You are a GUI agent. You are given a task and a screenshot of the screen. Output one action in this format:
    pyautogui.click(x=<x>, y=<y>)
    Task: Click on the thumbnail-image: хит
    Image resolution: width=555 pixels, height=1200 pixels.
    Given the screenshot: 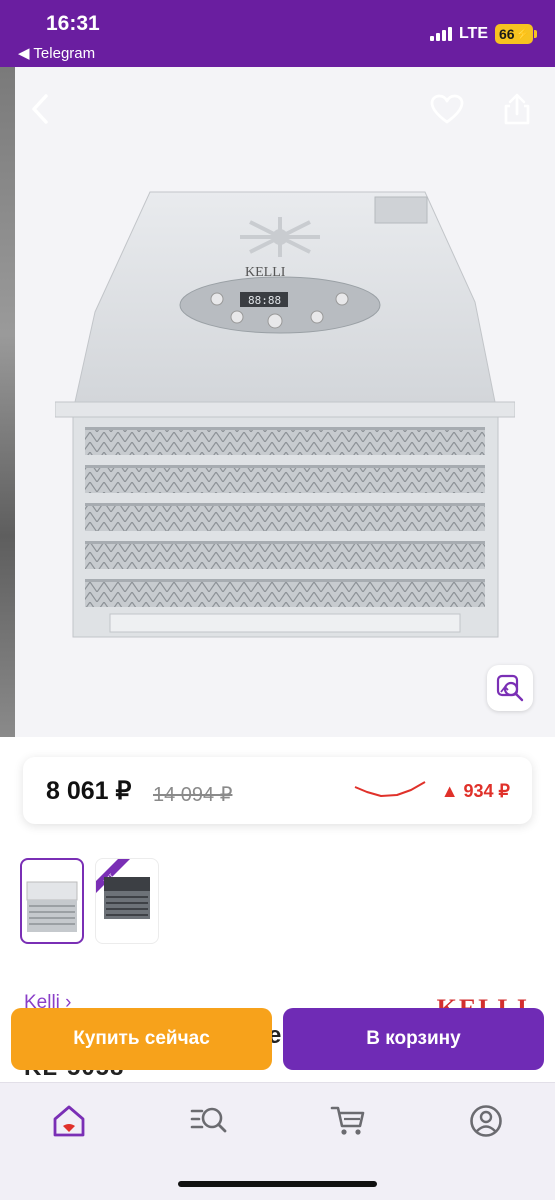 What is the action you would take?
    pyautogui.click(x=123, y=889)
    